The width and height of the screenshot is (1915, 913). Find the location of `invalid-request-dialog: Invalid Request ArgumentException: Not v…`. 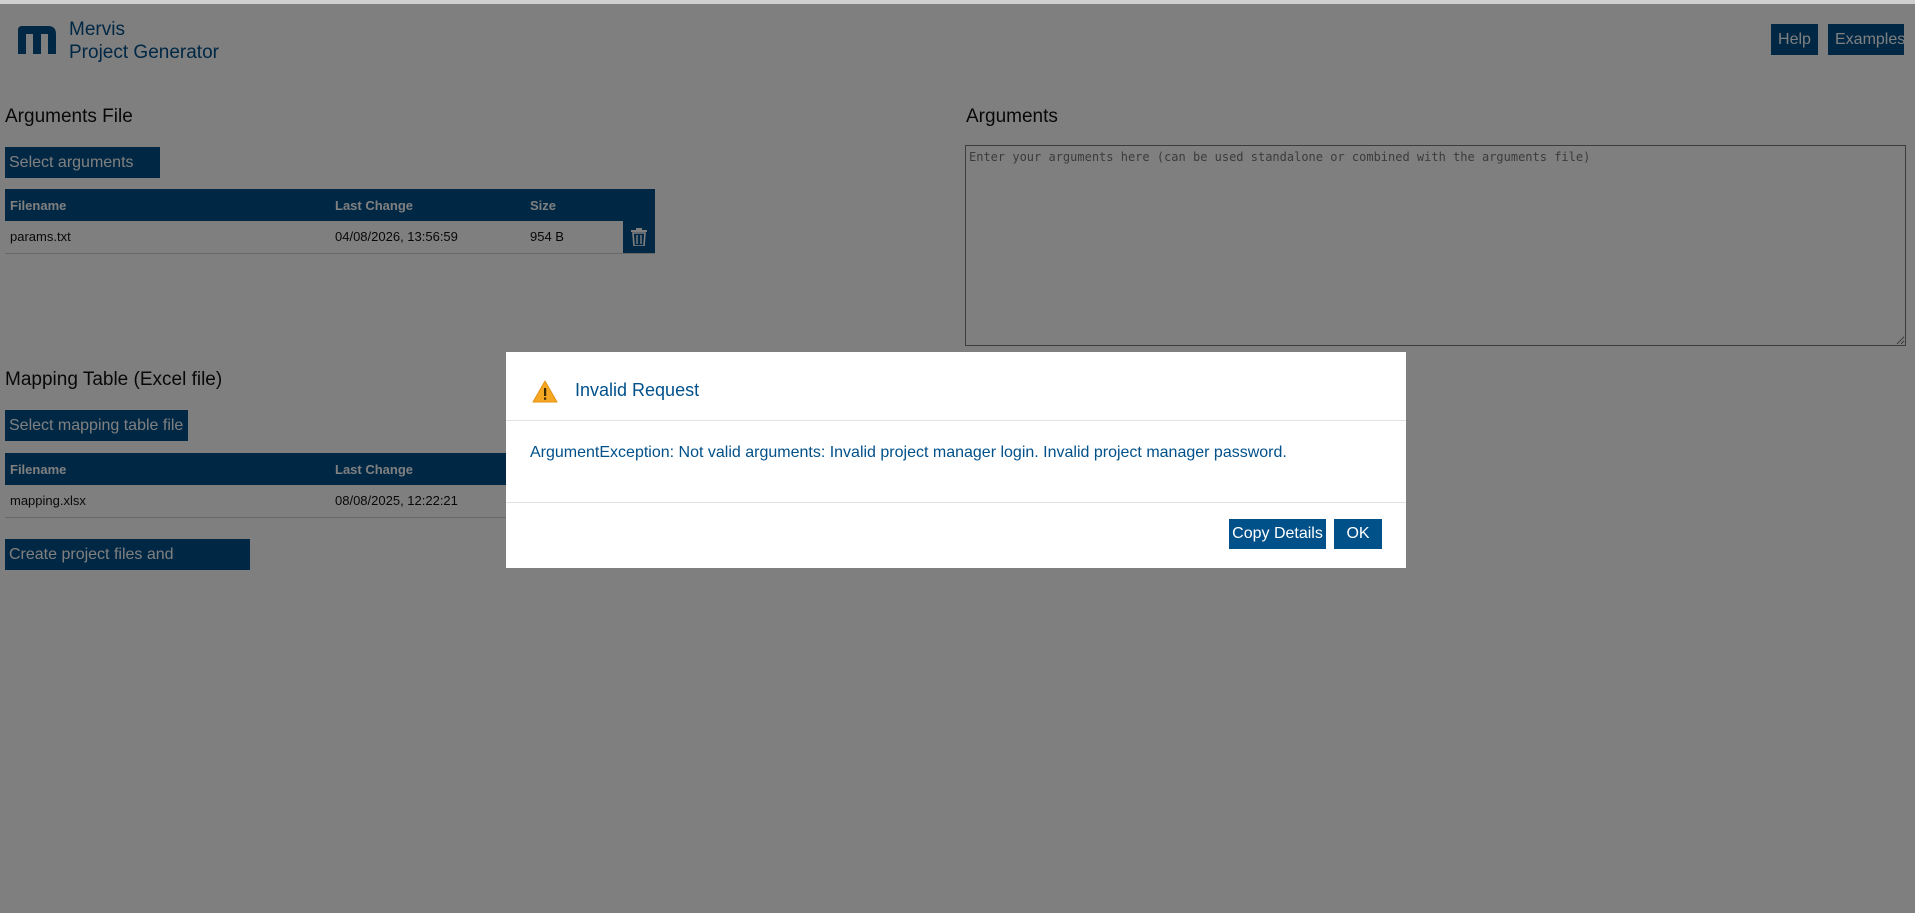

invalid-request-dialog: Invalid Request ArgumentException: Not v… is located at coordinates (956, 460).